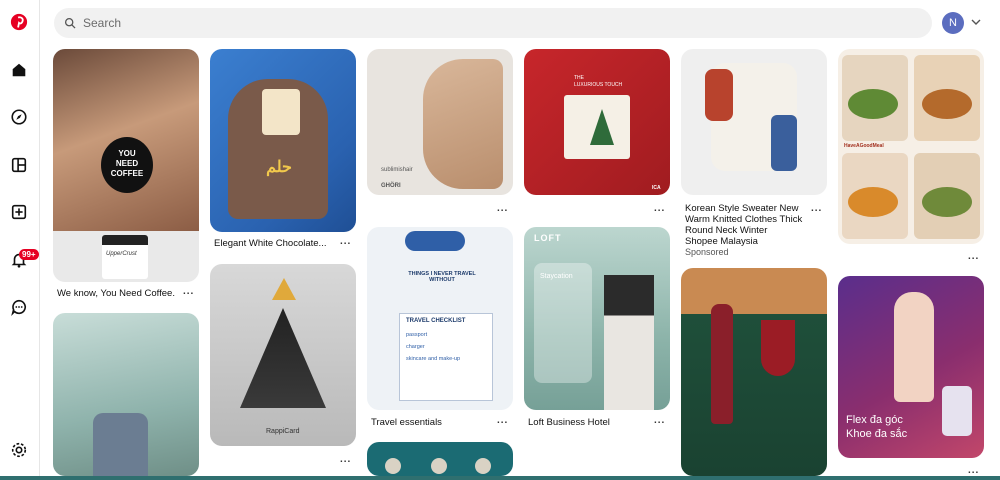 This screenshot has width=1000, height=480. Describe the element at coordinates (29, 254) in the screenshot. I see `notification-badge: 99+` at that location.